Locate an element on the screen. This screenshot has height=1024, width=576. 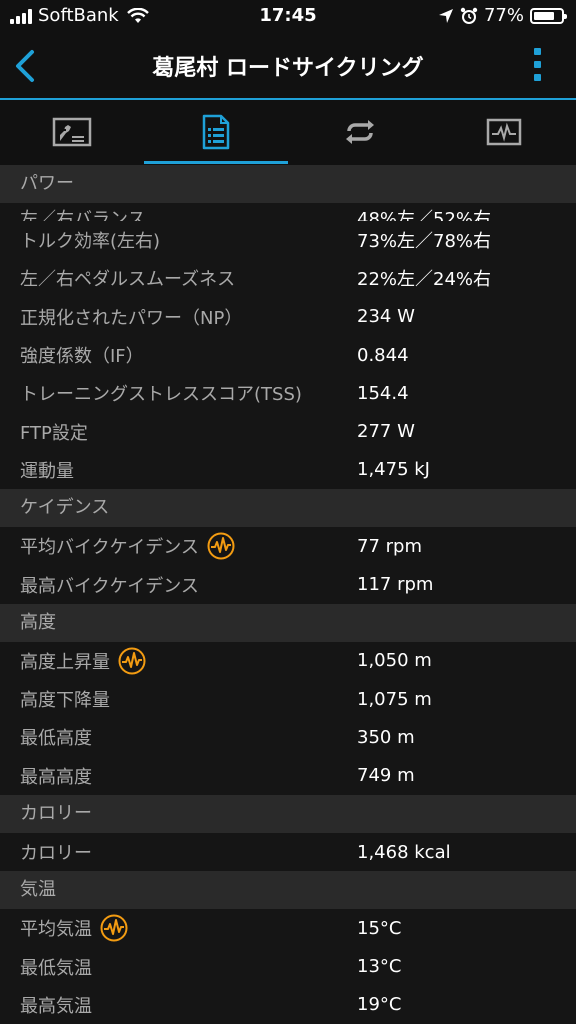
tab-map-chart is located at coordinates (72, 132).